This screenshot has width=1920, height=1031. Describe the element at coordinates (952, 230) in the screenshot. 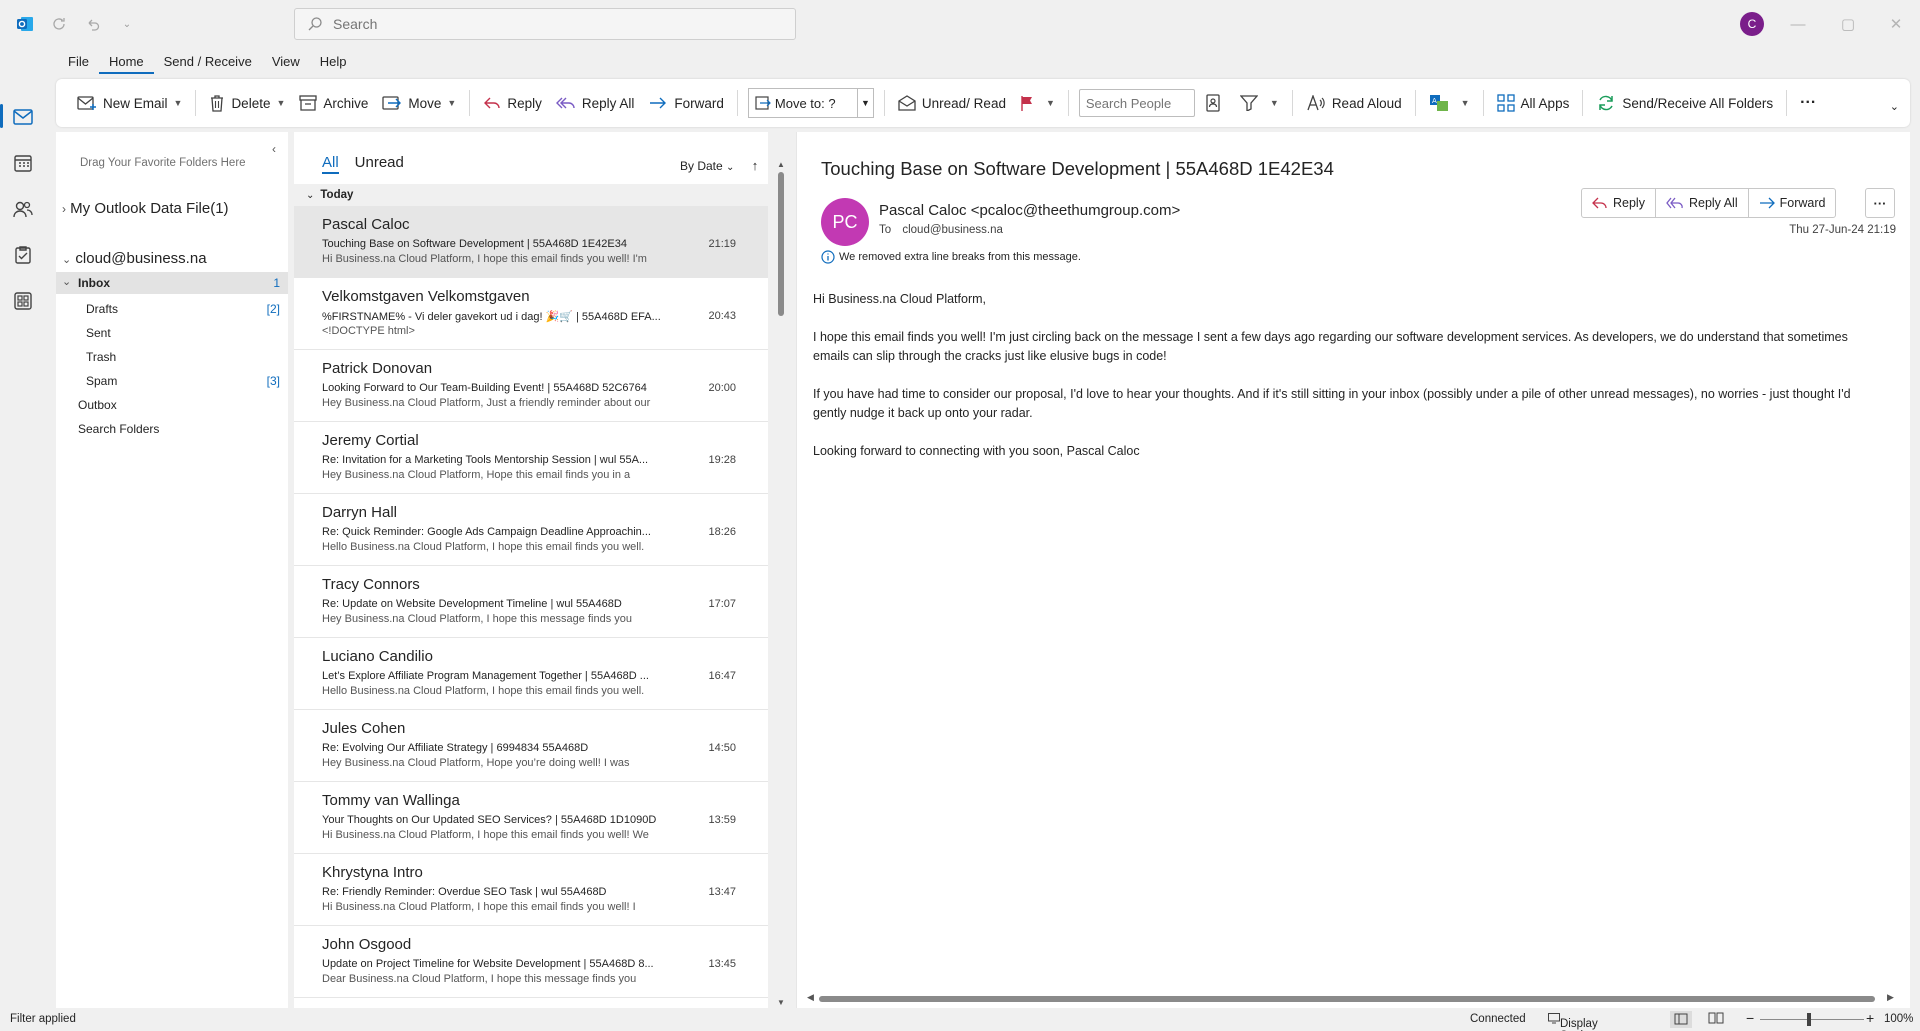

I see `recipient-address: cloud@business.na` at that location.